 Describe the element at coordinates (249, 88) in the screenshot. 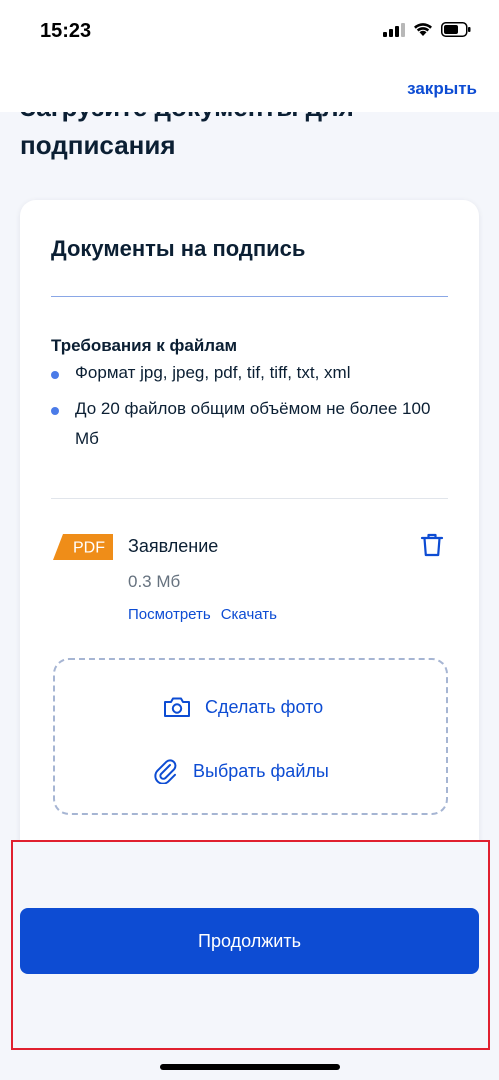

I see `nav-bar: закрыть` at that location.